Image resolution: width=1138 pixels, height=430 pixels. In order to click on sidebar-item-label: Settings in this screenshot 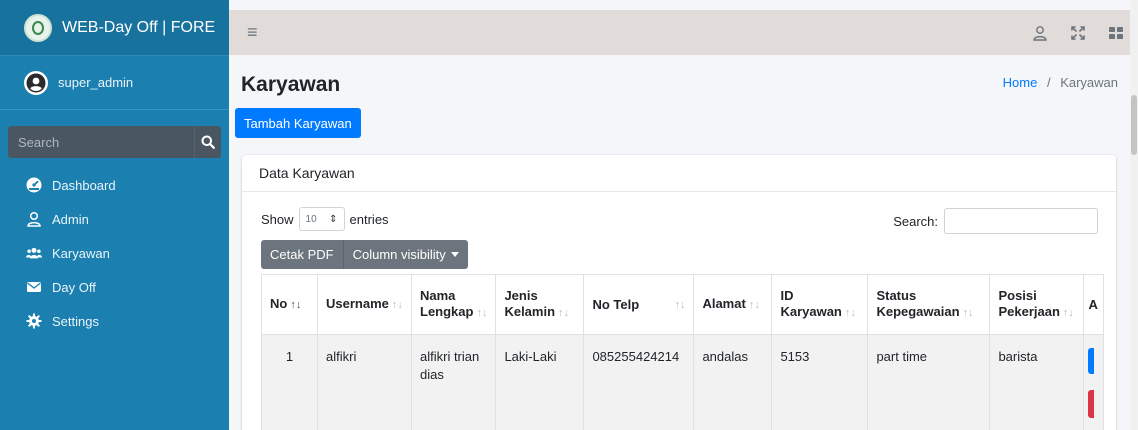, I will do `click(75, 321)`.